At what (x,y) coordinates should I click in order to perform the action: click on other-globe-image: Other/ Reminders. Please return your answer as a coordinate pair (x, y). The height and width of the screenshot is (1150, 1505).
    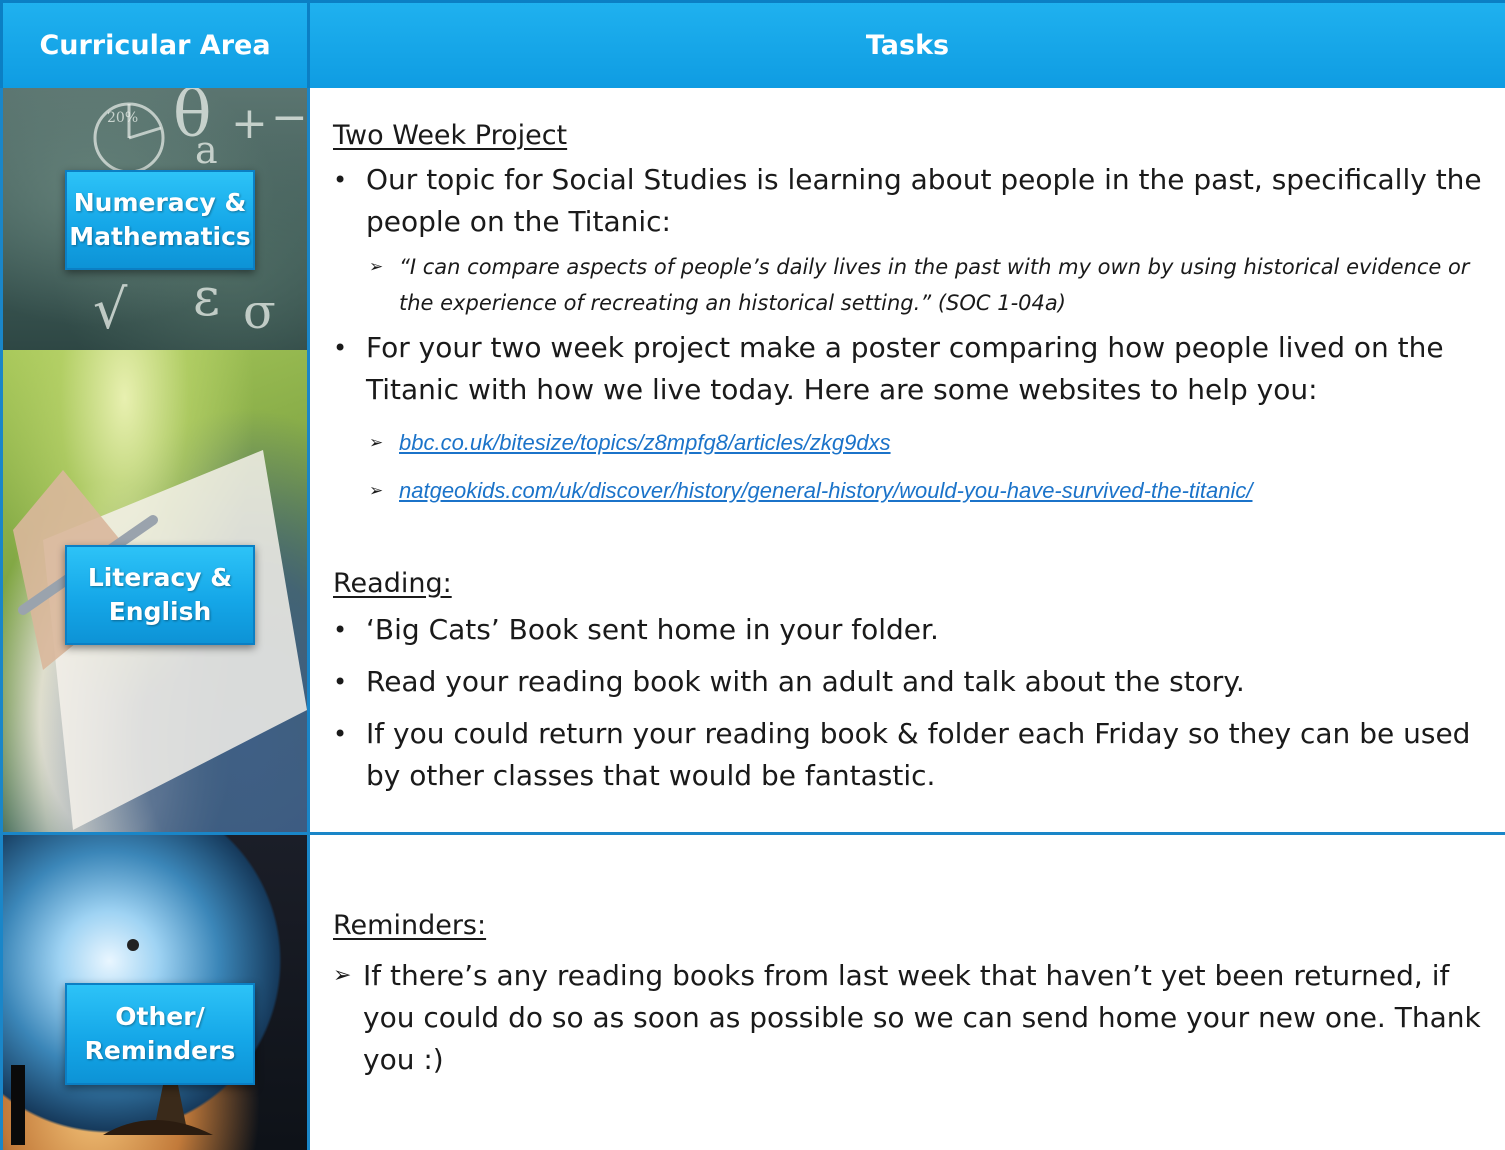
    Looking at the image, I should click on (155, 992).